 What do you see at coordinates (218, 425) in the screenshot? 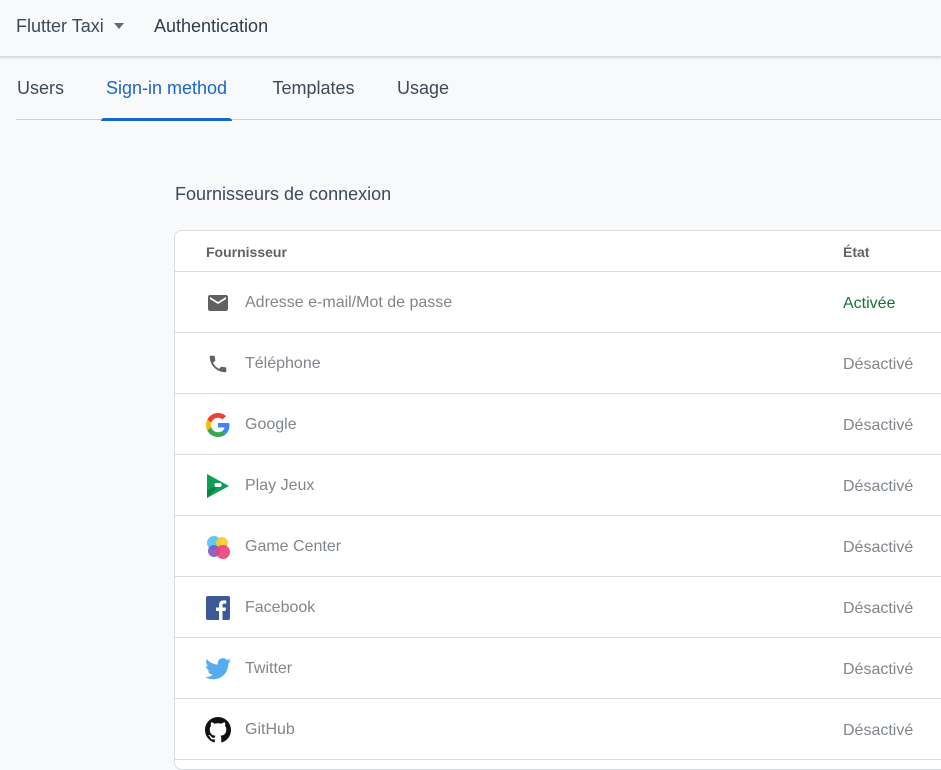
I see `google-icon` at bounding box center [218, 425].